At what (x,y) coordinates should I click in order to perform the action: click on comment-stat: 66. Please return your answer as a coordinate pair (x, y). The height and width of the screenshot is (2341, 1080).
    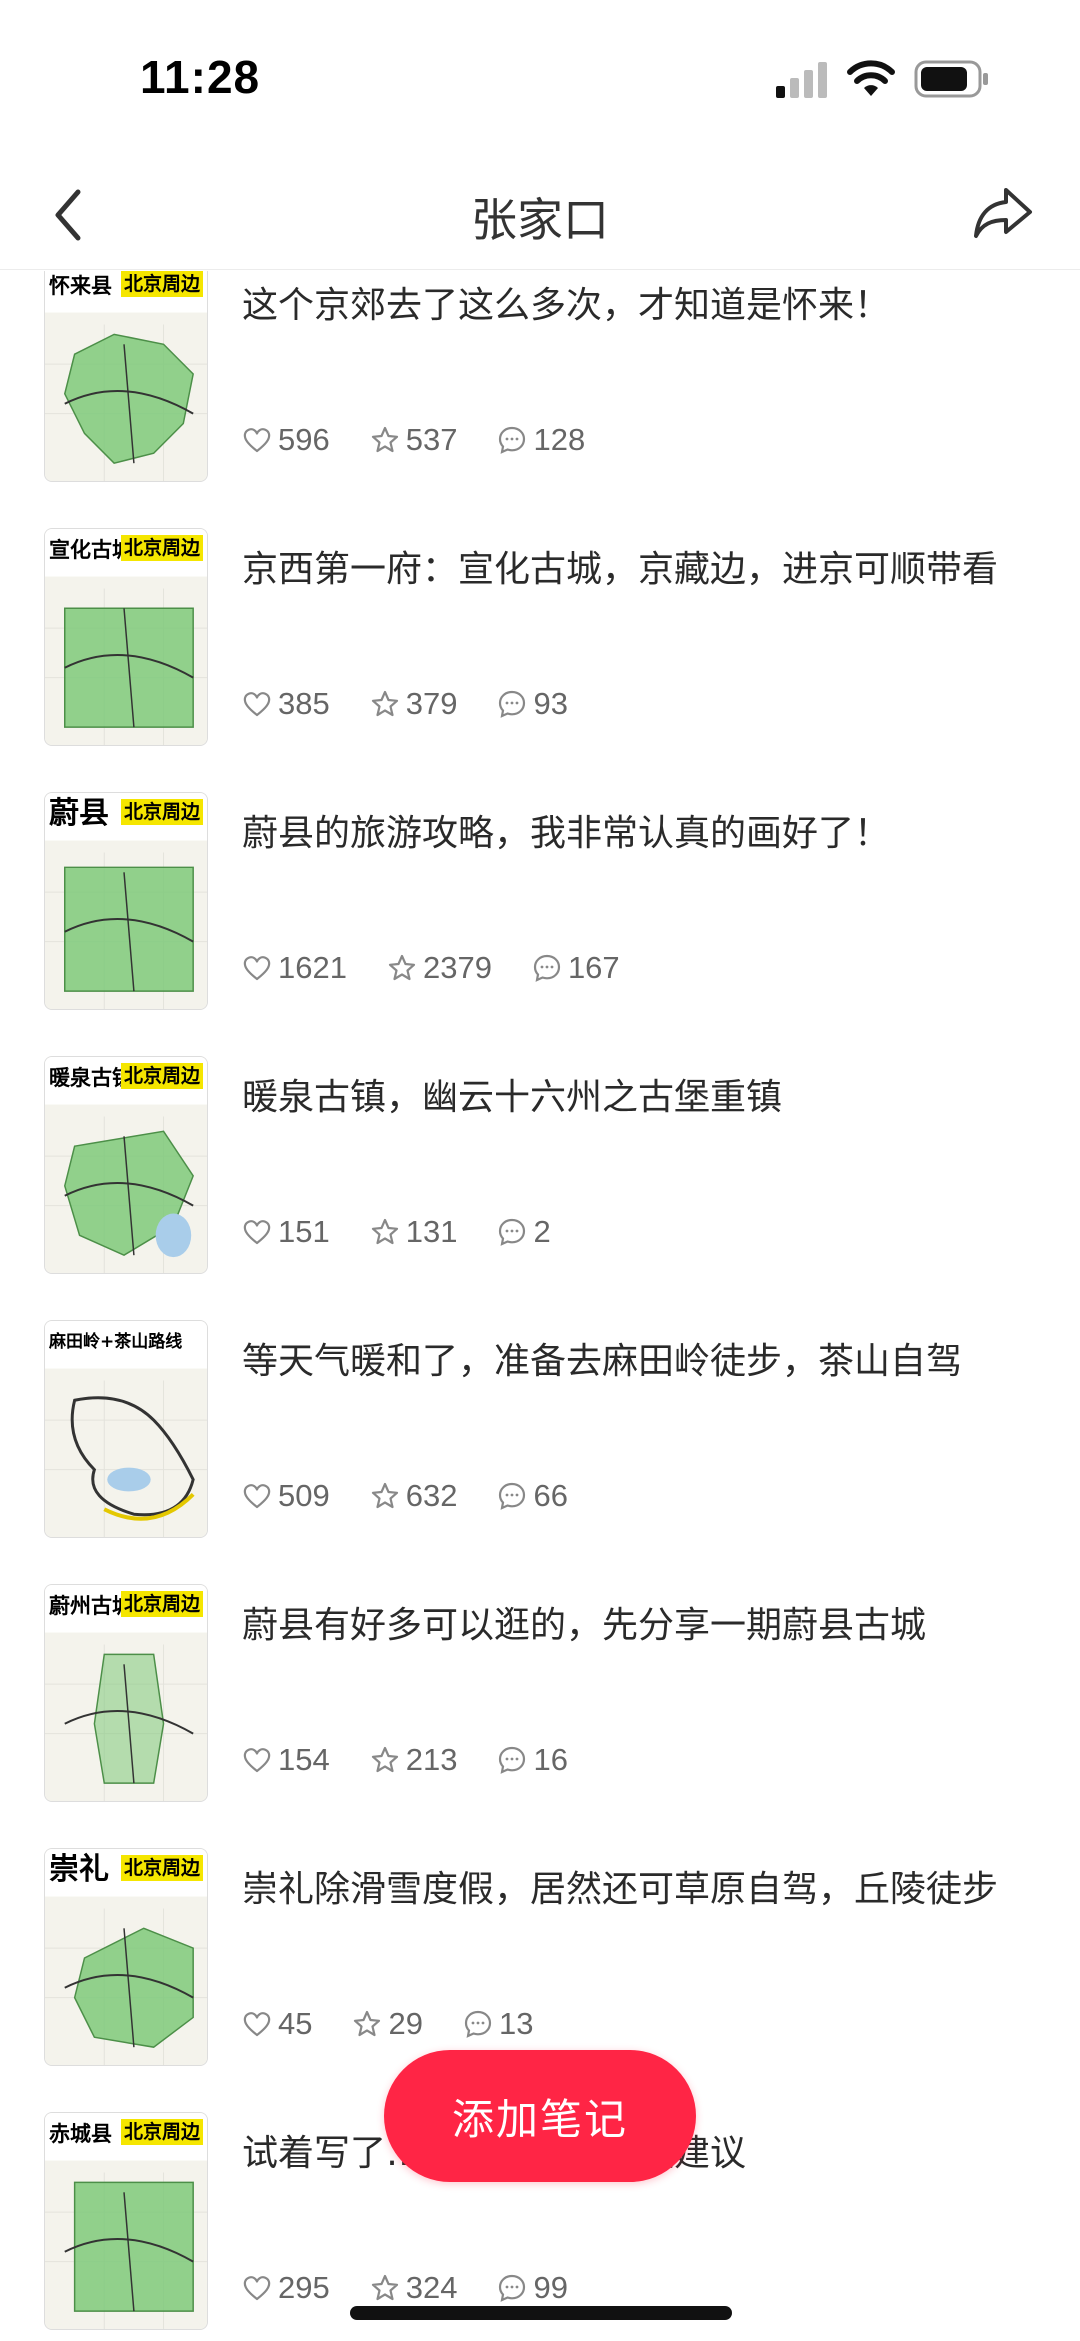
    Looking at the image, I should click on (532, 1496).